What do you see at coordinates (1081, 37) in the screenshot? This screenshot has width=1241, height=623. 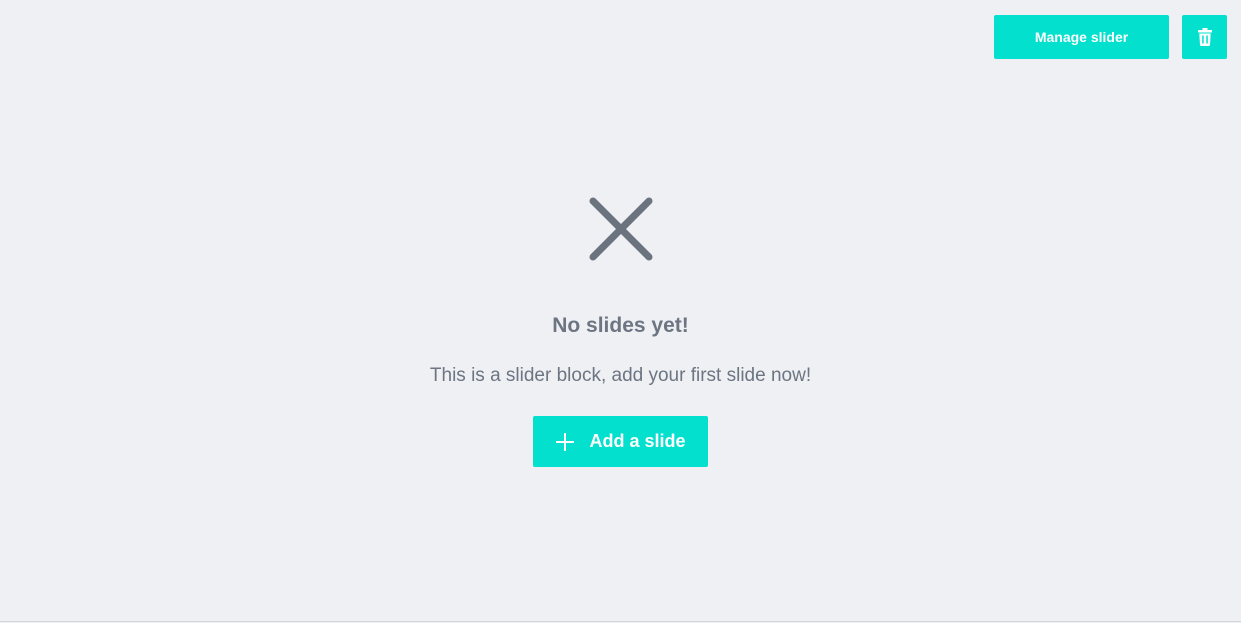 I see `manage-slider-button: Manage slider` at bounding box center [1081, 37].